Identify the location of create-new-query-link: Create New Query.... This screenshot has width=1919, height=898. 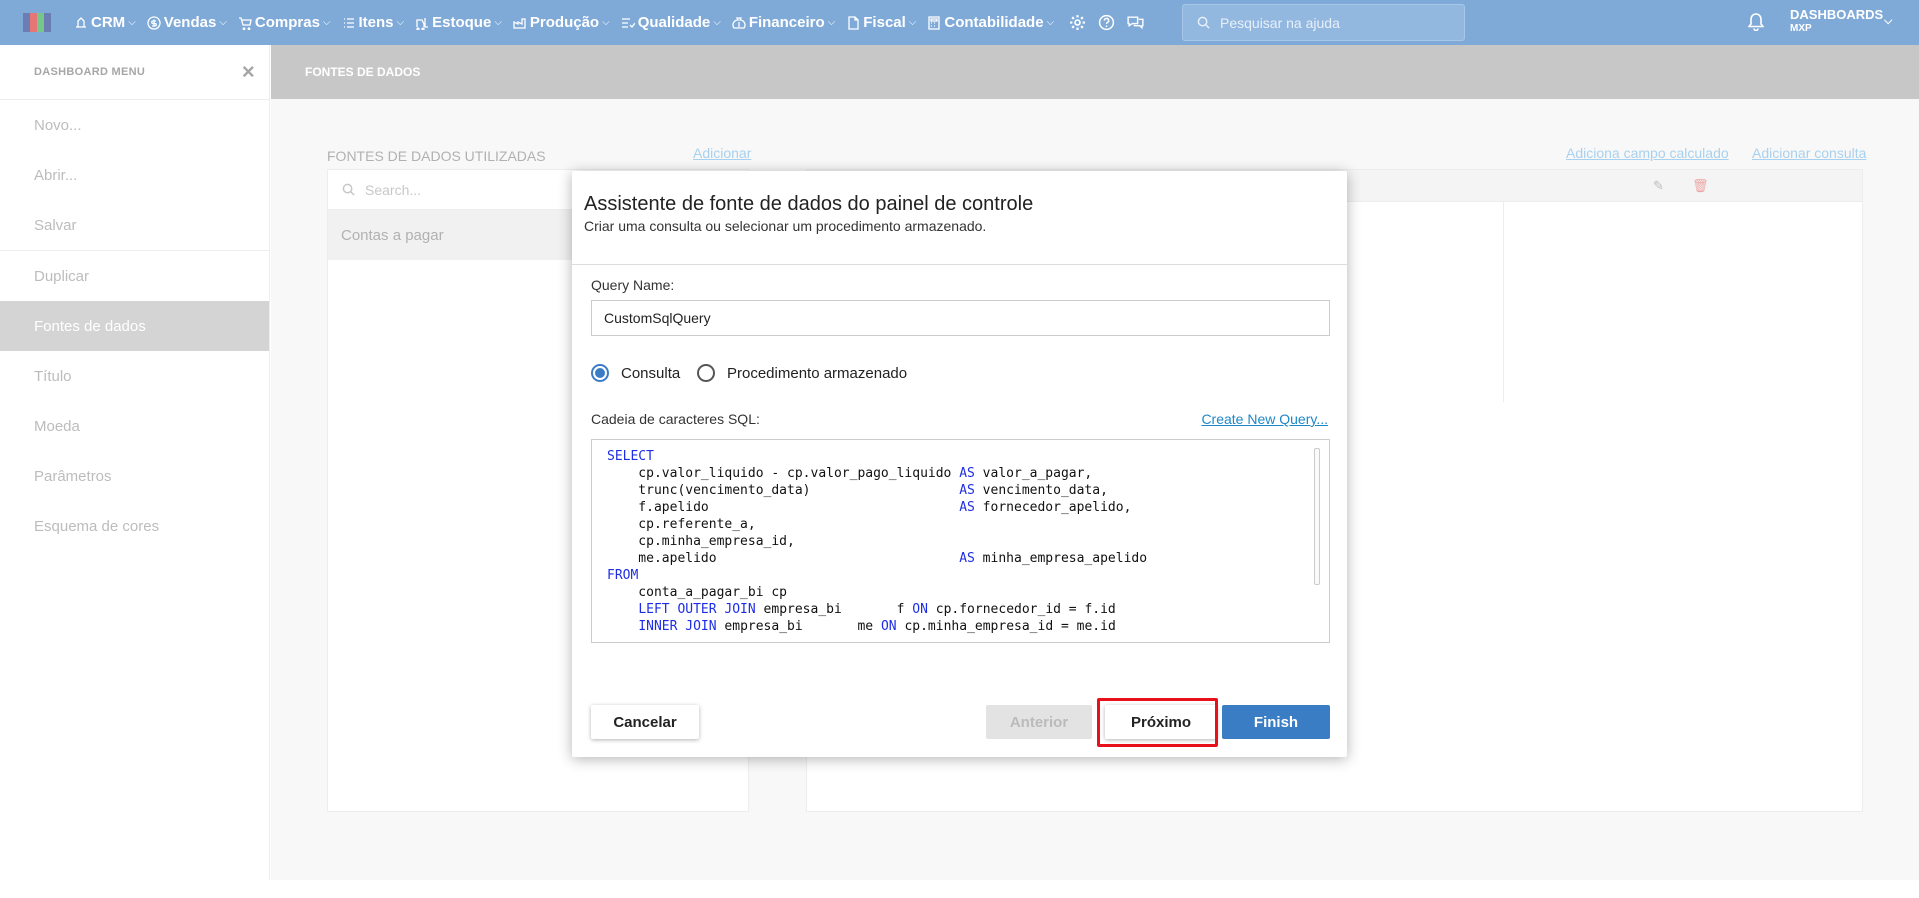
(1264, 419).